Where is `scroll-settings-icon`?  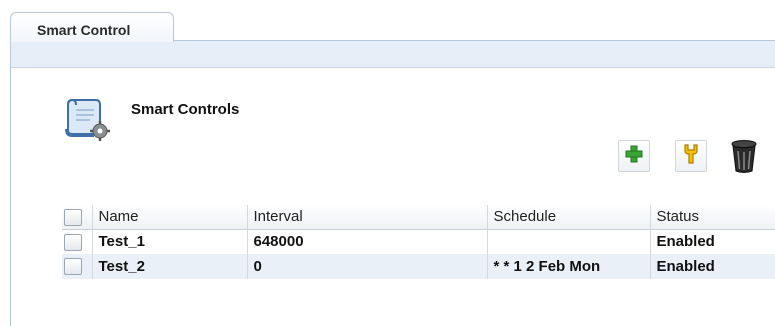 scroll-settings-icon is located at coordinates (87, 119).